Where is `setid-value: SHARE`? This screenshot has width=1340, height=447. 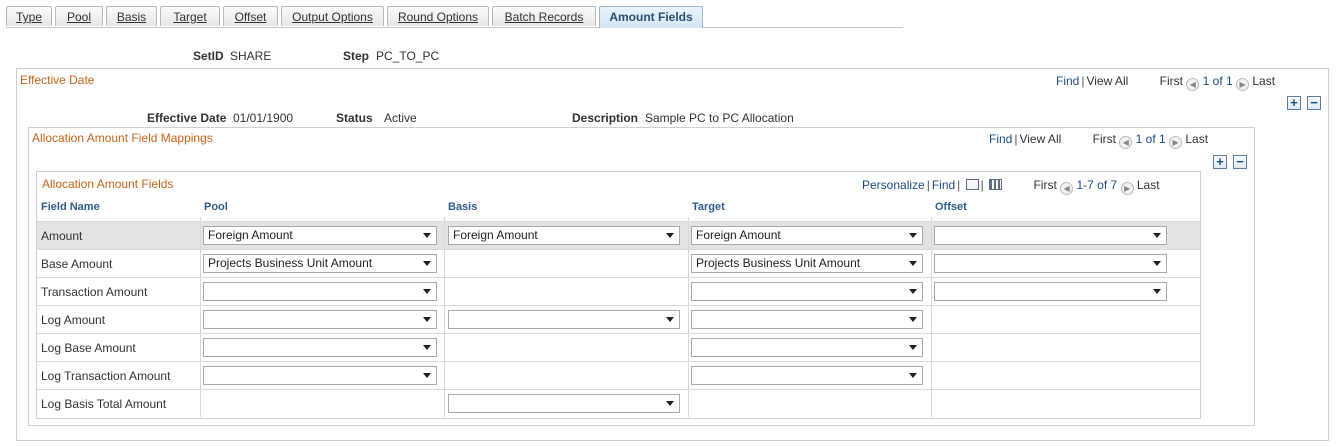 setid-value: SHARE is located at coordinates (251, 56).